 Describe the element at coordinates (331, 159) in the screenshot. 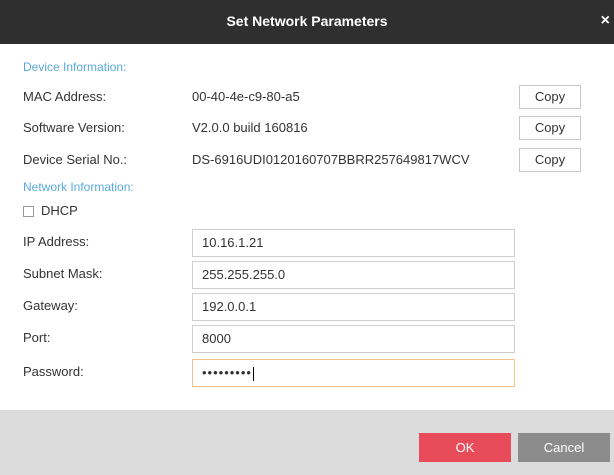

I see `device-serial-value: DS-6916UDI0120160707BBRR257649817WCV` at that location.